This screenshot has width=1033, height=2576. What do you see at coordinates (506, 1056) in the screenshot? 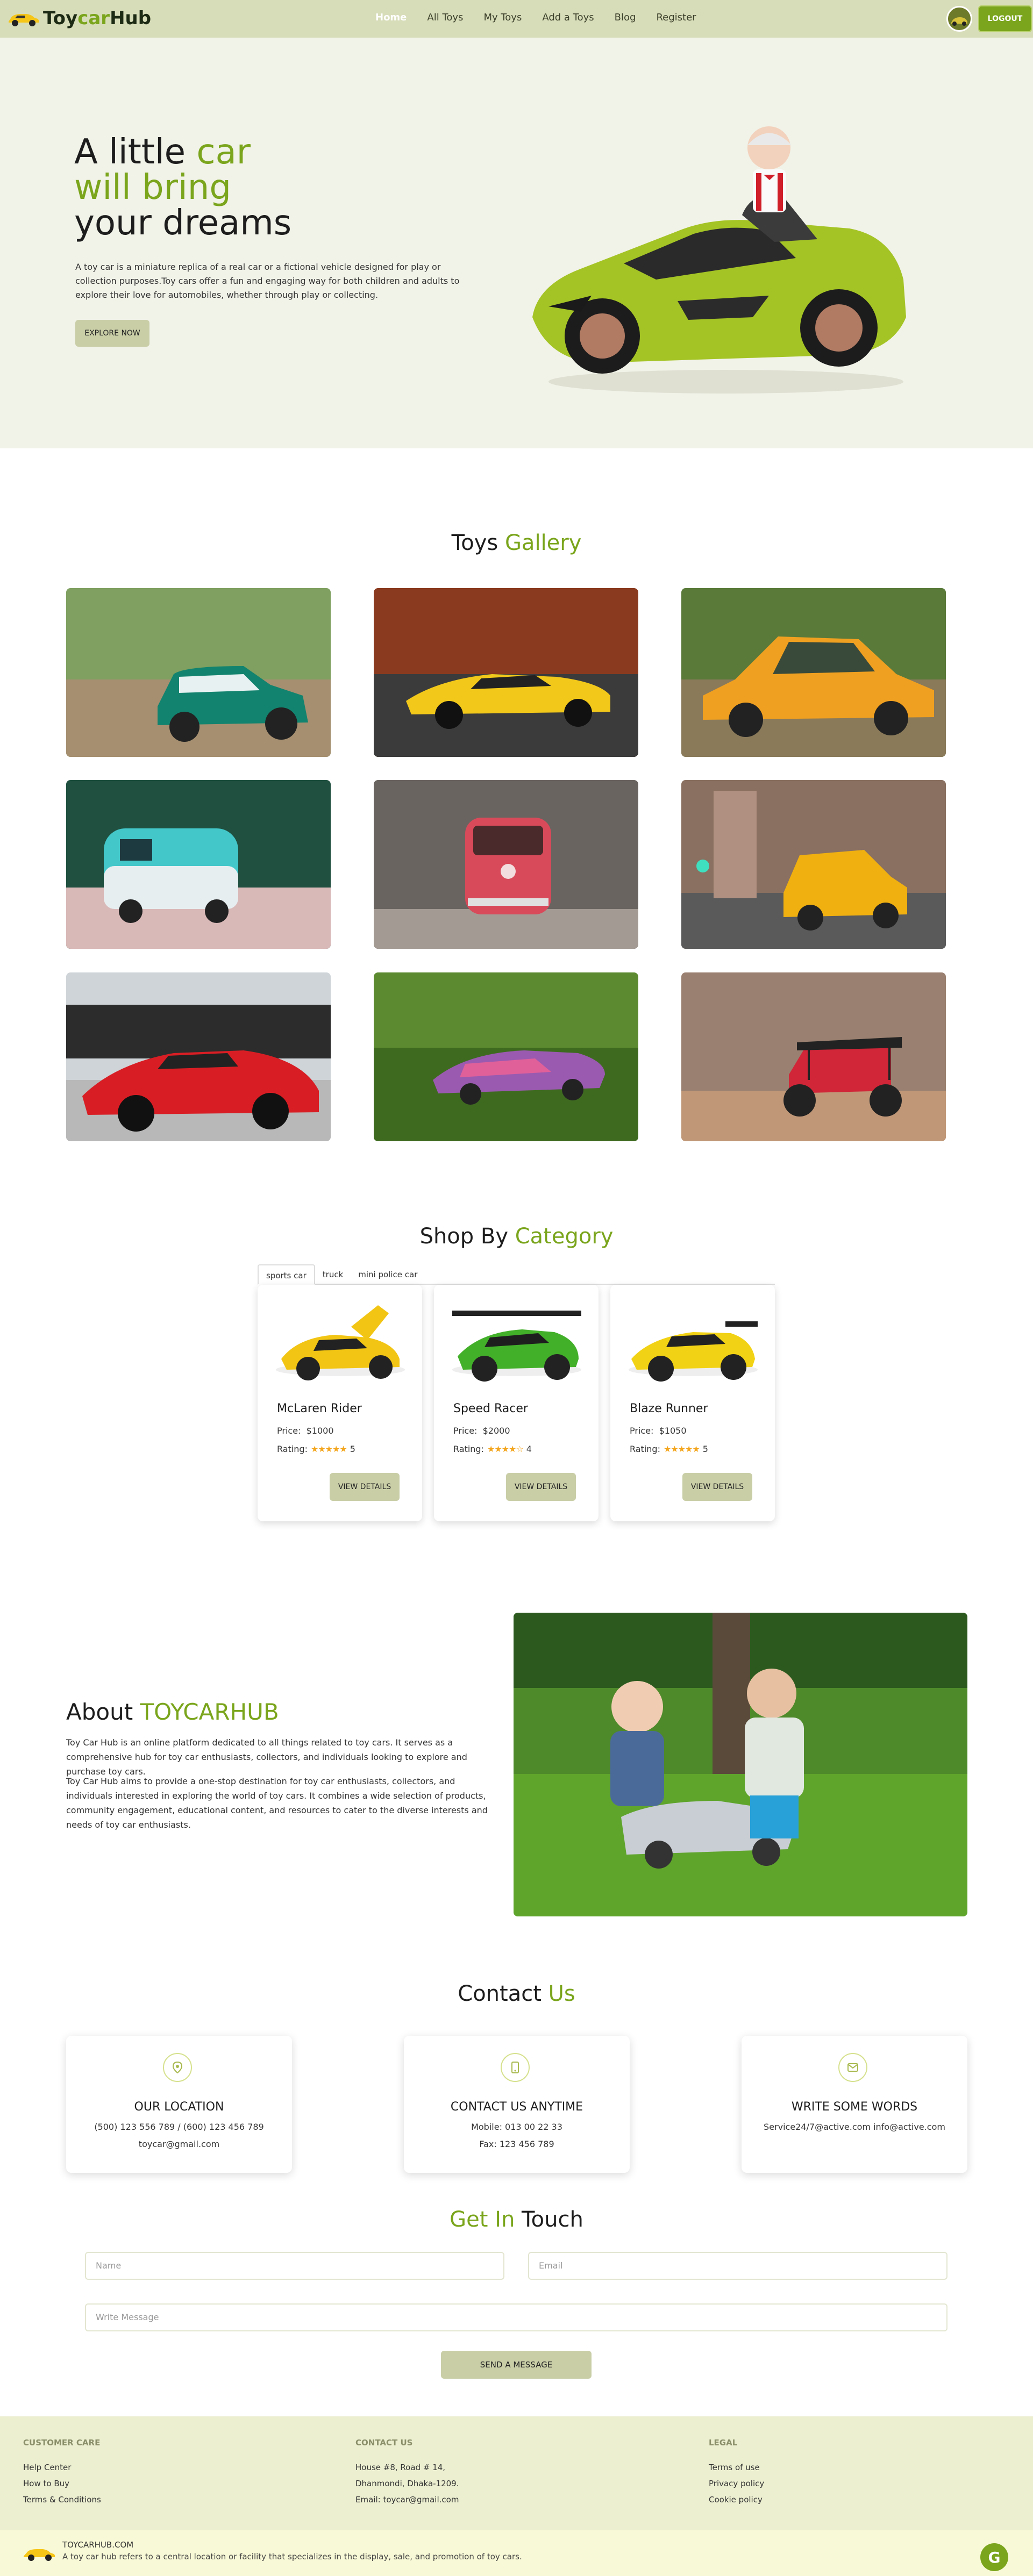
I see `gallery-image-rainbow-racer` at bounding box center [506, 1056].